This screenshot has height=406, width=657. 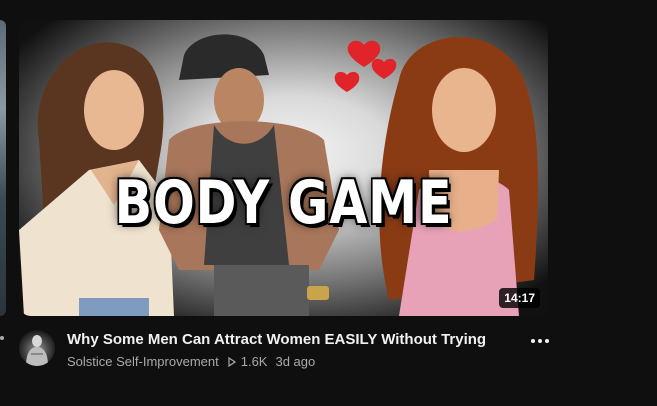 I want to click on view-count: 1.6K, so click(x=247, y=361).